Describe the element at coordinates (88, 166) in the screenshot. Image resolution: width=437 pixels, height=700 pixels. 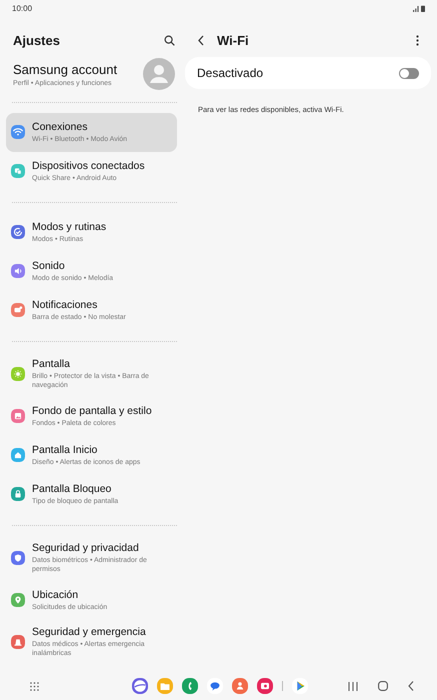
I see `item-title: Dispositivos conectados` at that location.